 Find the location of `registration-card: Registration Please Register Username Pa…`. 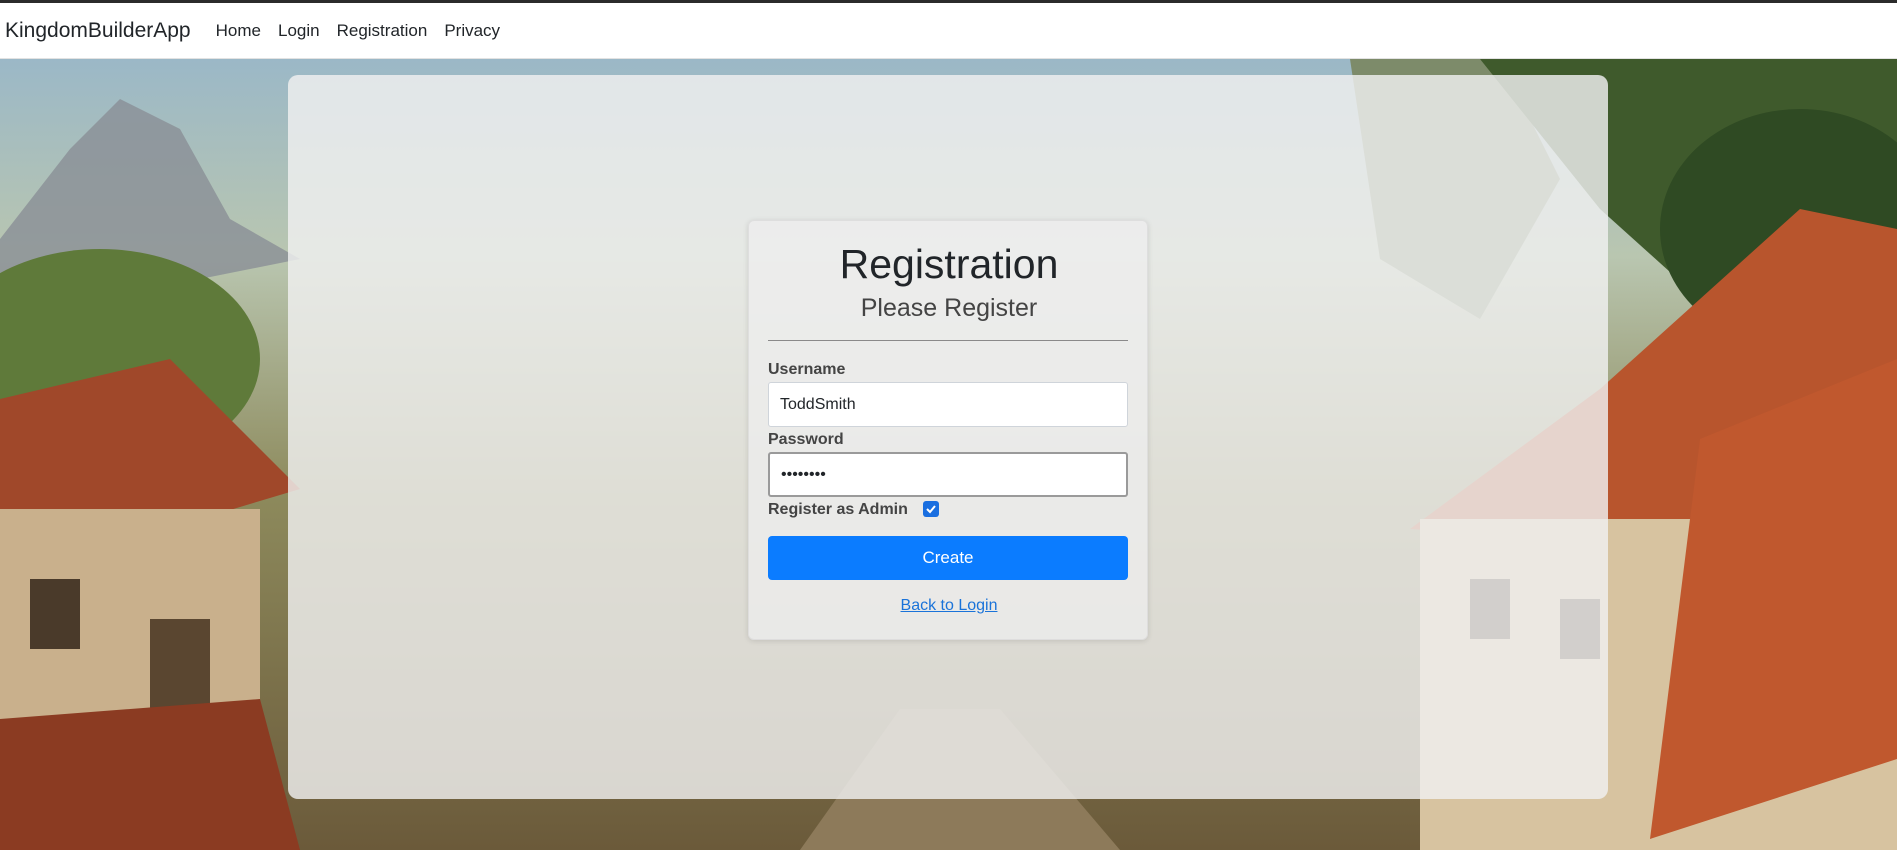

registration-card: Registration Please Register Username Pa… is located at coordinates (948, 430).